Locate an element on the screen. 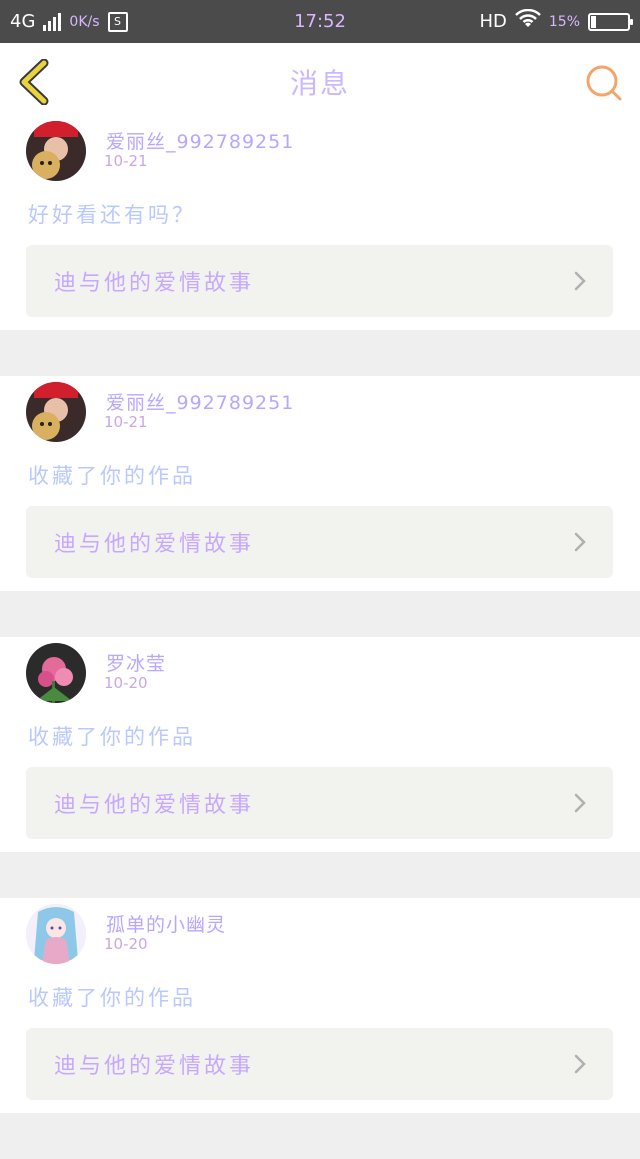  back-button is located at coordinates (34, 82).